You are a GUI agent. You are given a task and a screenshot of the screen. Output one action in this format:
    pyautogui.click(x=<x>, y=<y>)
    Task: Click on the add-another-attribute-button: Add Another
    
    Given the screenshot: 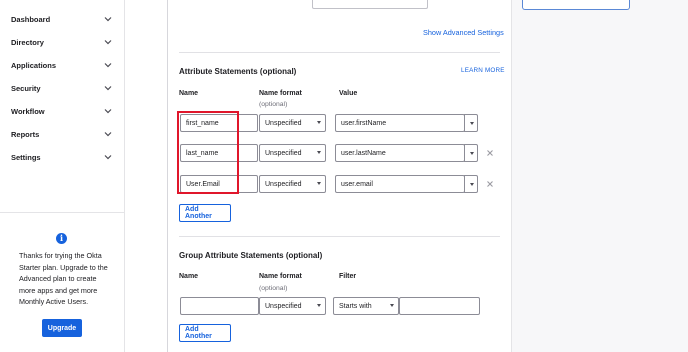 What is the action you would take?
    pyautogui.click(x=205, y=213)
    